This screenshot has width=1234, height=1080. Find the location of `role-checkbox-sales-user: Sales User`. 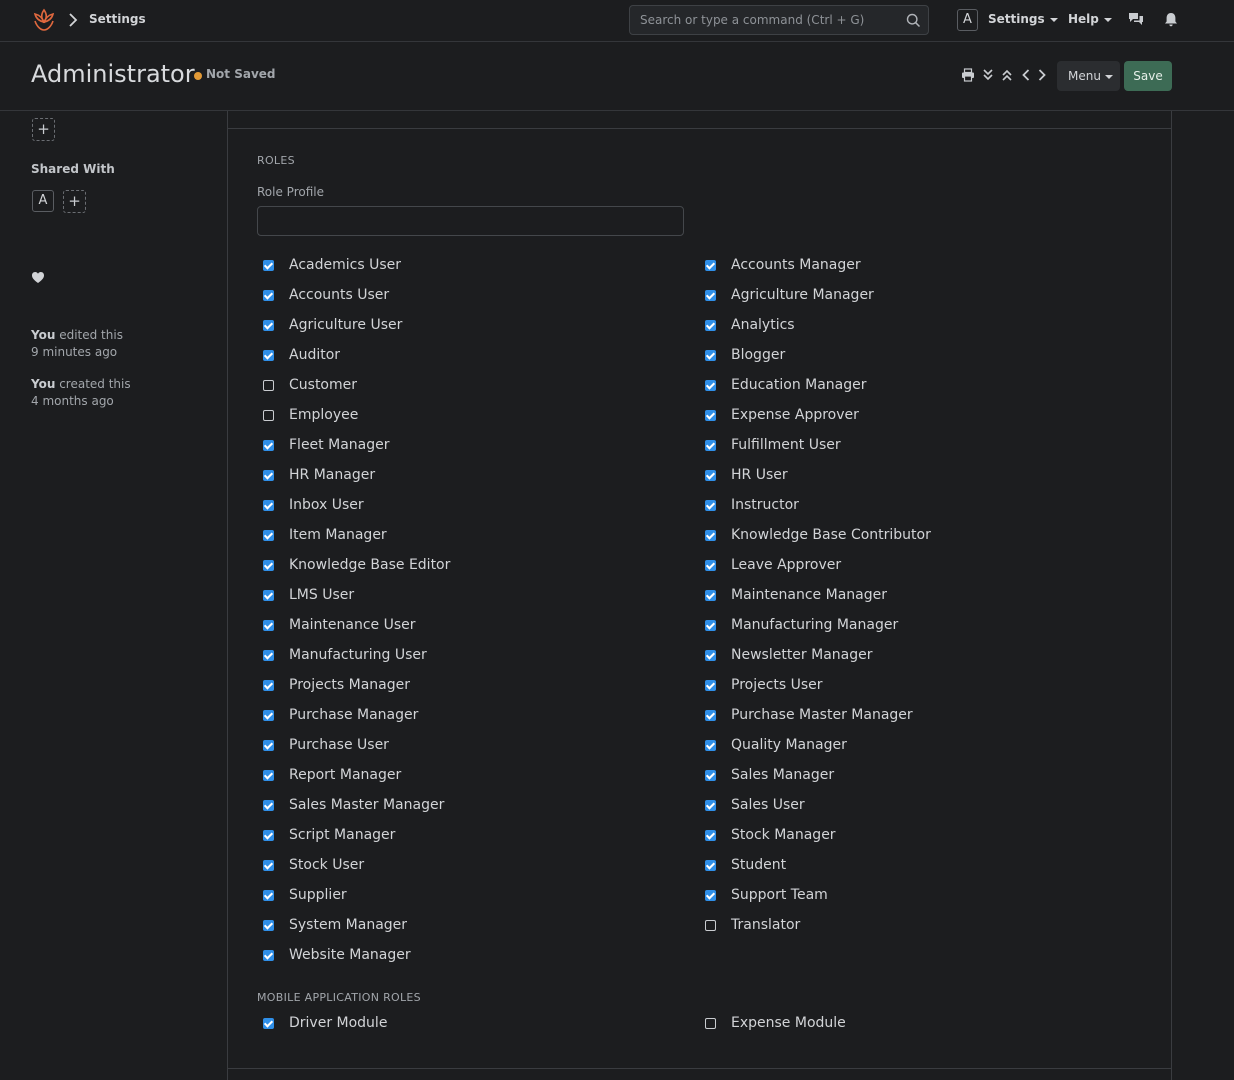

role-checkbox-sales-user: Sales User is located at coordinates (755, 805).